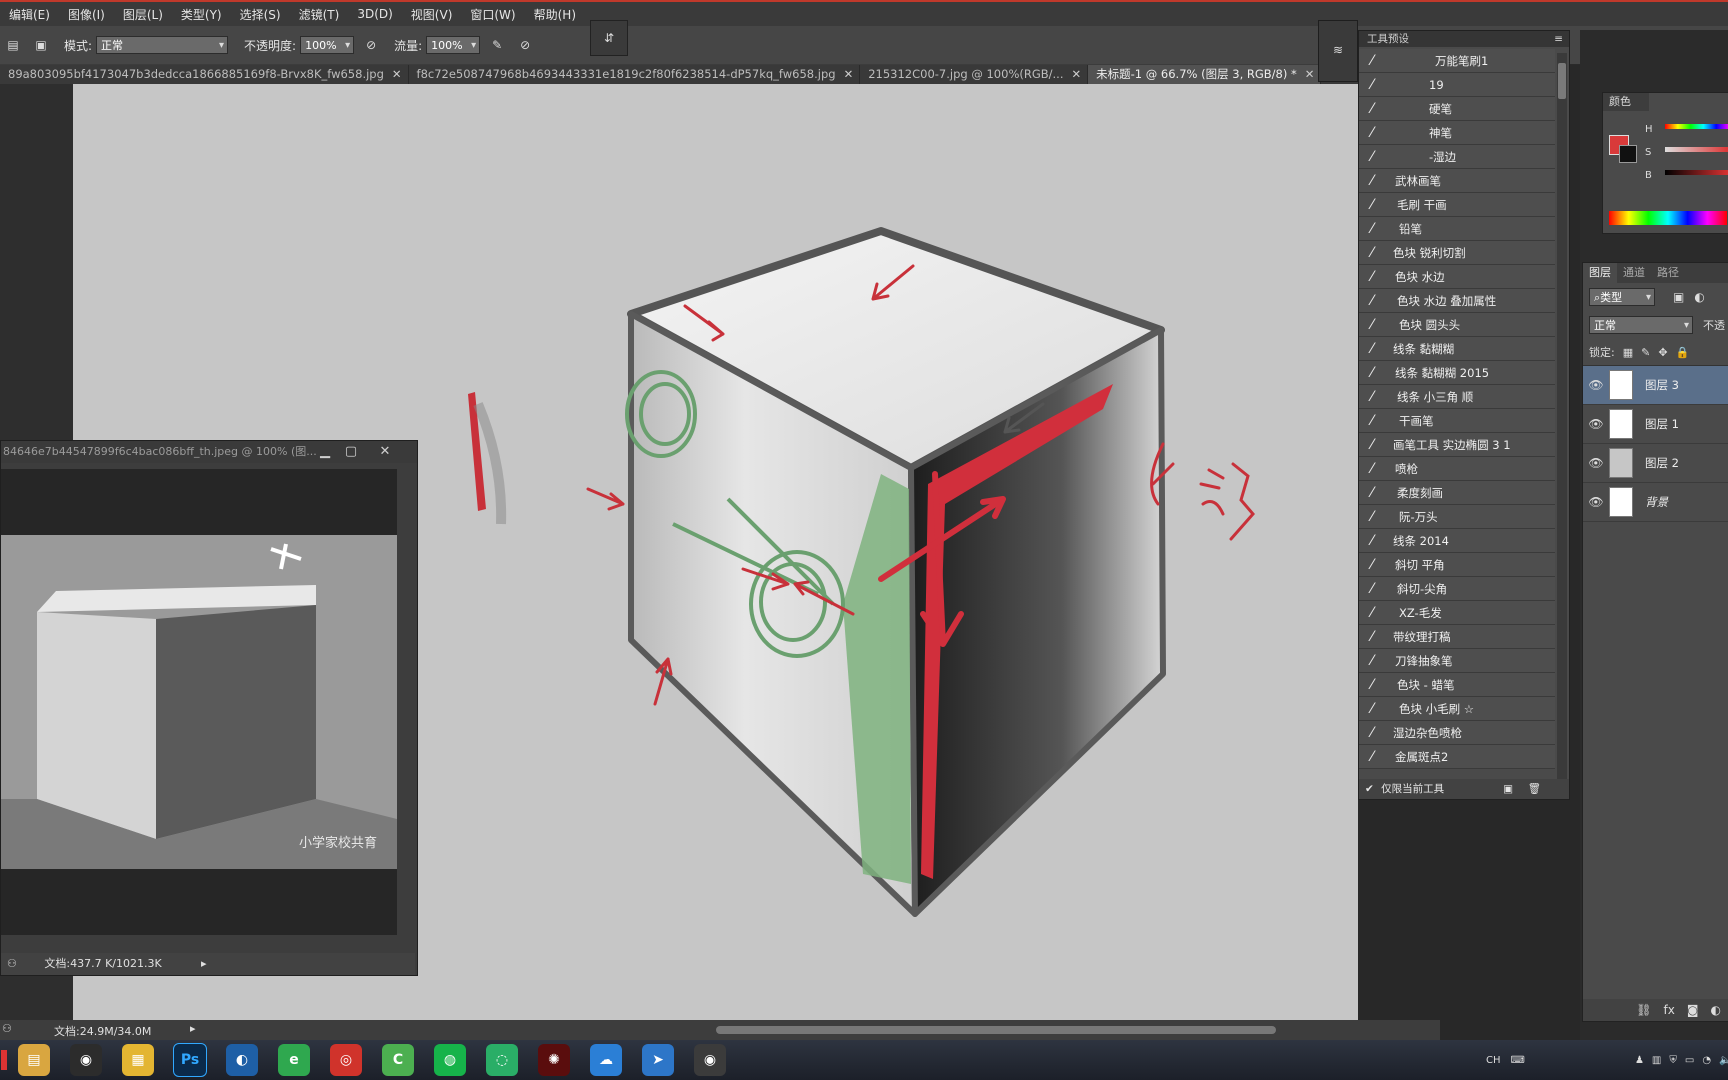 Image resolution: width=1728 pixels, height=1080 pixels. What do you see at coordinates (1457, 373) in the screenshot?
I see `tool-preset-item: ⁄ 线条 黏糊糊 2015` at bounding box center [1457, 373].